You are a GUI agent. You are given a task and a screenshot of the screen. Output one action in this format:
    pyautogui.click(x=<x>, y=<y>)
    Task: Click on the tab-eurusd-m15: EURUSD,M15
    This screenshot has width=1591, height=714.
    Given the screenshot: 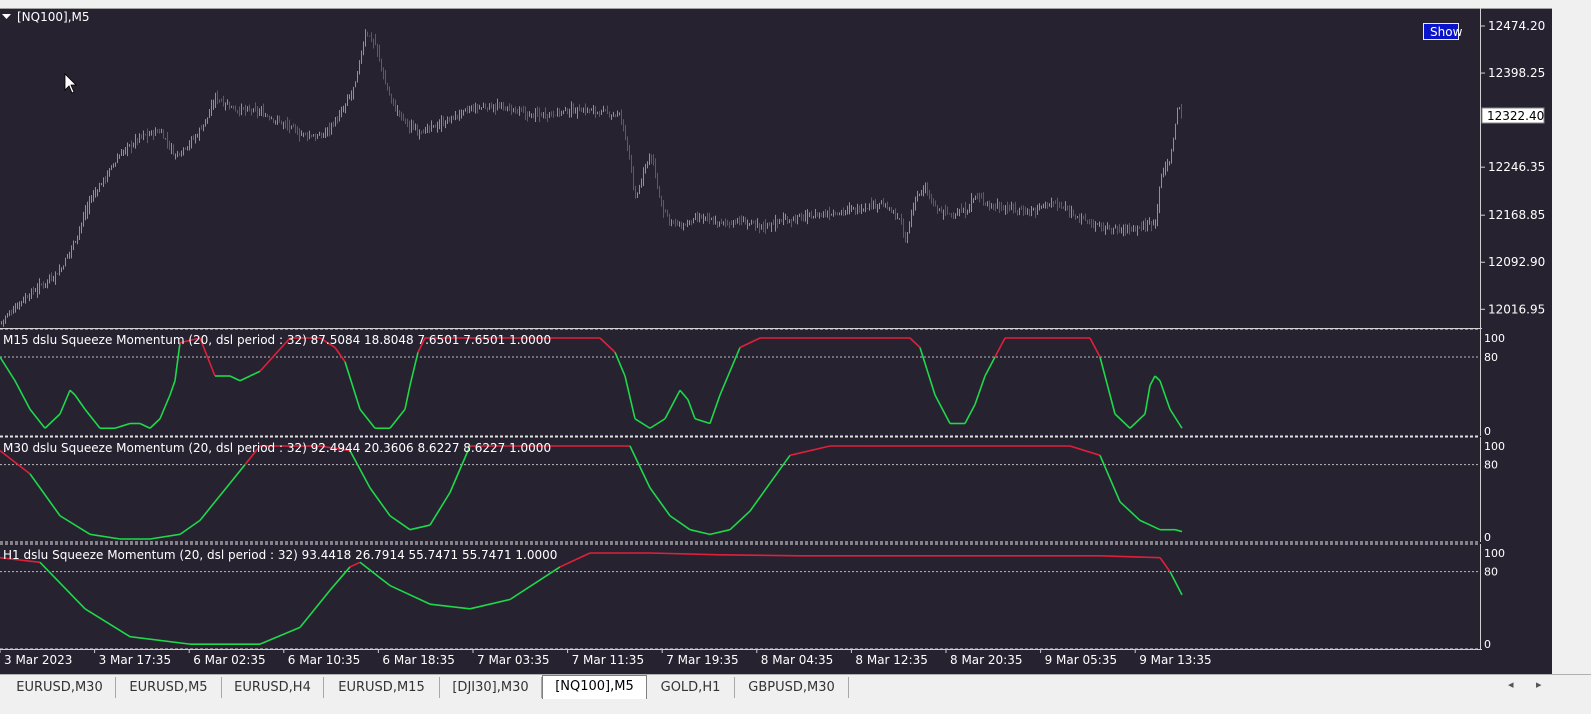 What is the action you would take?
    pyautogui.click(x=382, y=687)
    